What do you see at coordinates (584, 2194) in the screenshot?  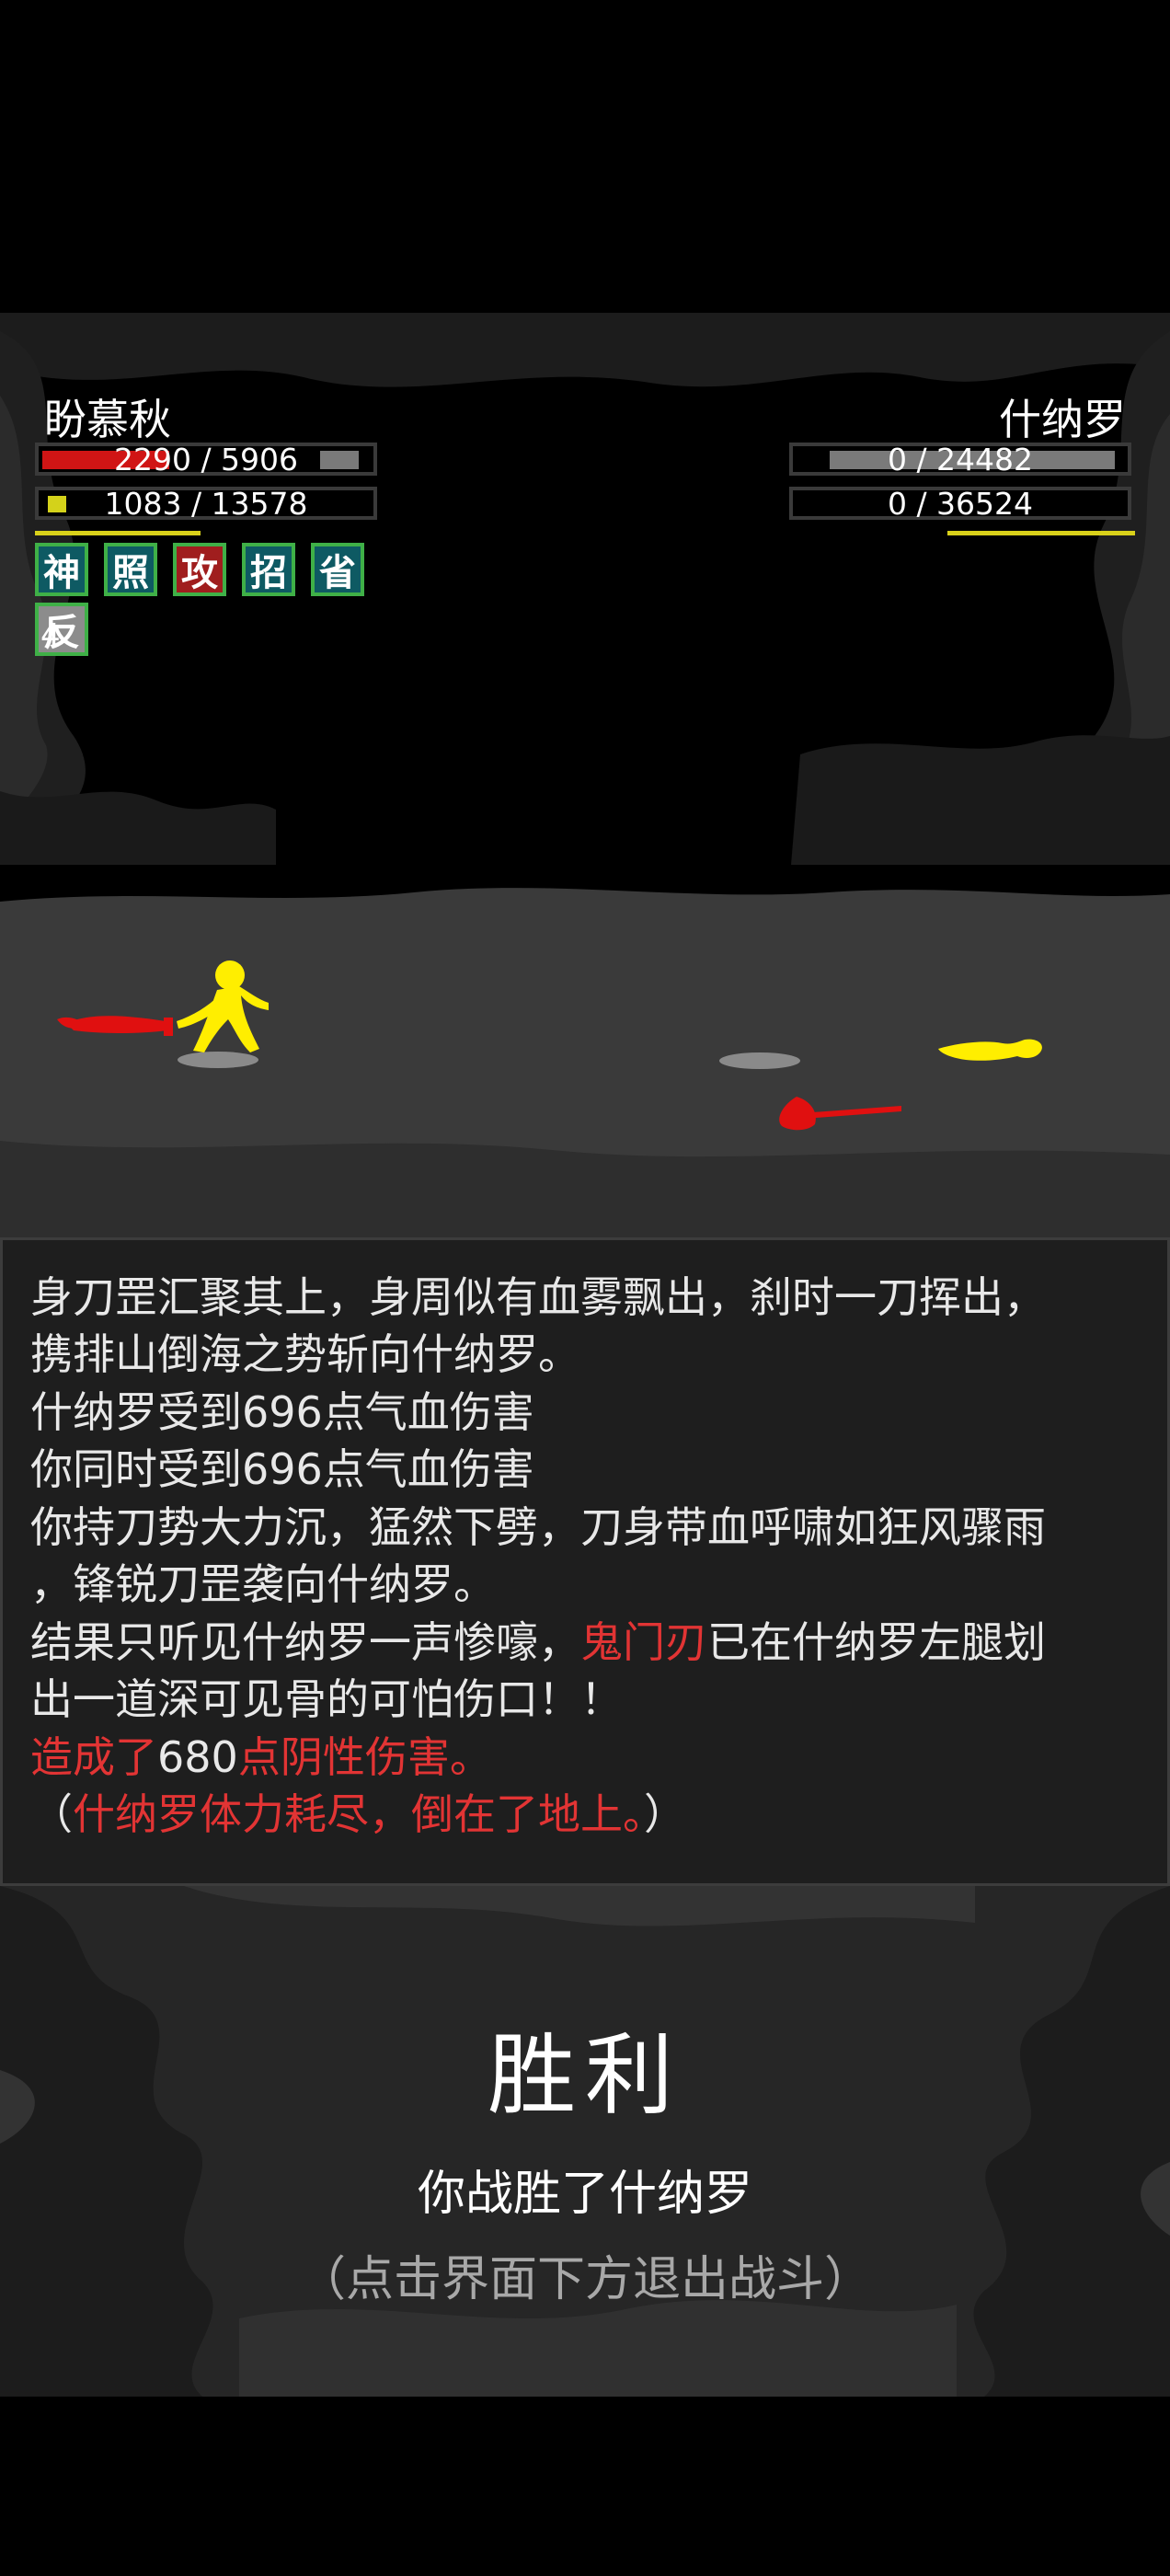 I see `victory-subtitle: 你战胜了什纳罗` at bounding box center [584, 2194].